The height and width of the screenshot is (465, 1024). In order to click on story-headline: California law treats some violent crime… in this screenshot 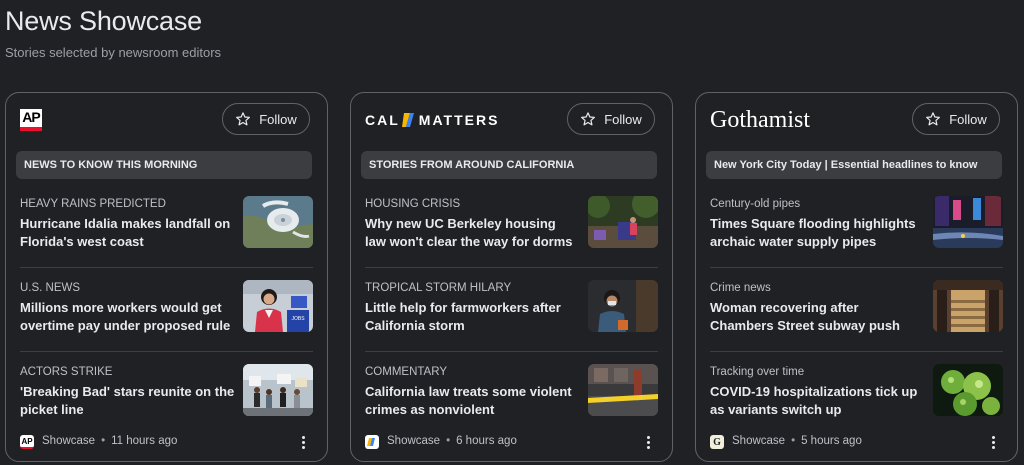, I will do `click(472, 401)`.